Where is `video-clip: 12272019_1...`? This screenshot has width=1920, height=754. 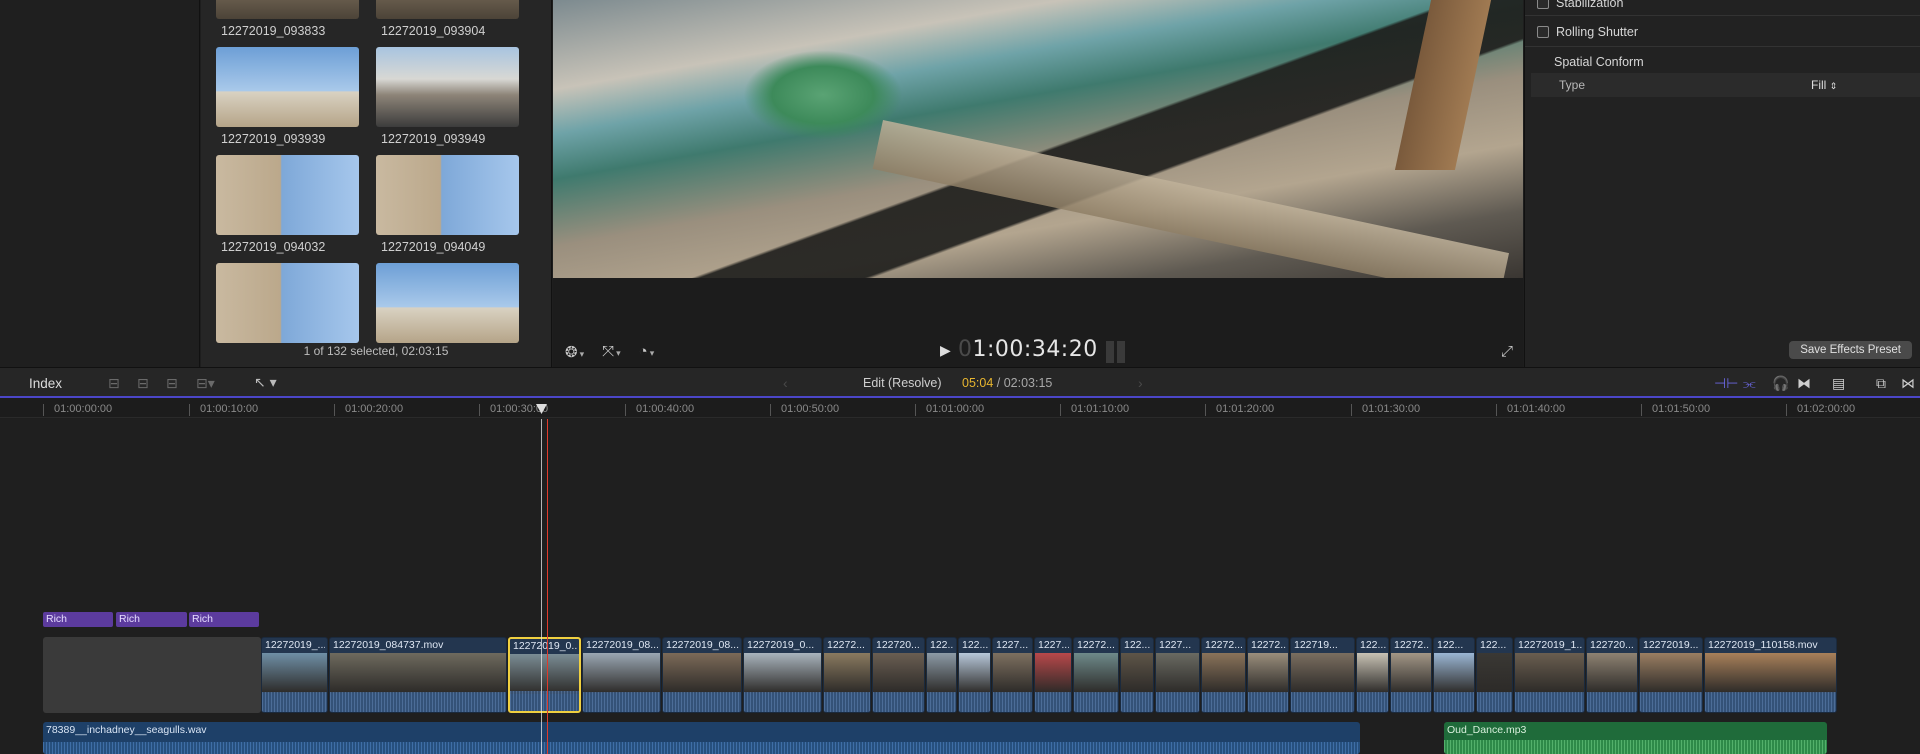 video-clip: 12272019_1... is located at coordinates (1549, 675).